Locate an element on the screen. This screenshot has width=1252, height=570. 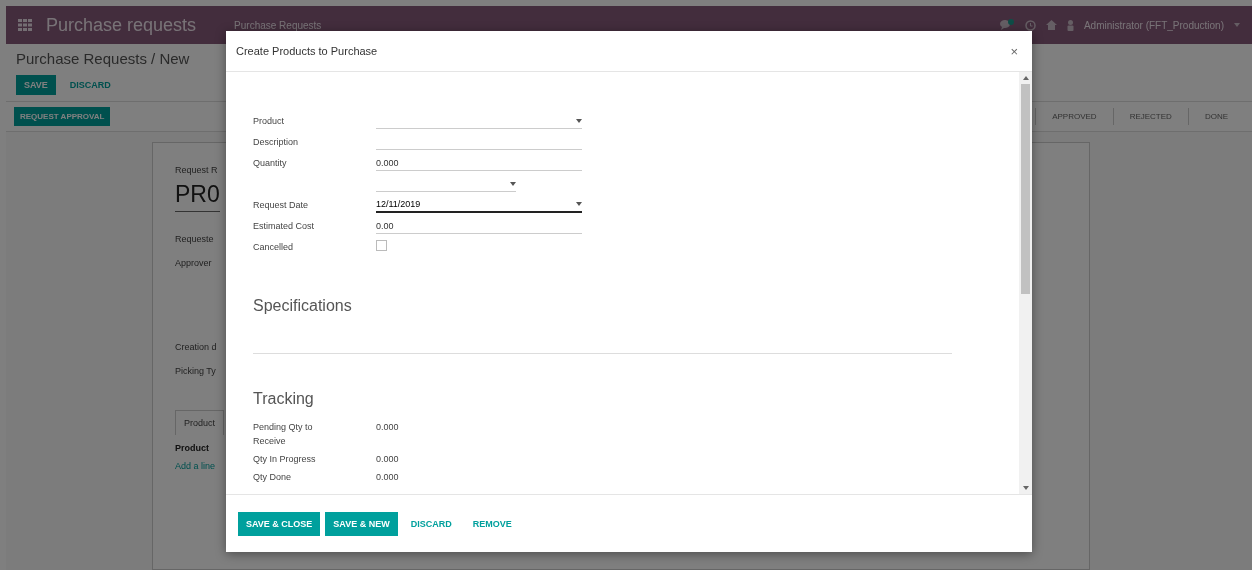
column-header: Product is located at coordinates (192, 448).